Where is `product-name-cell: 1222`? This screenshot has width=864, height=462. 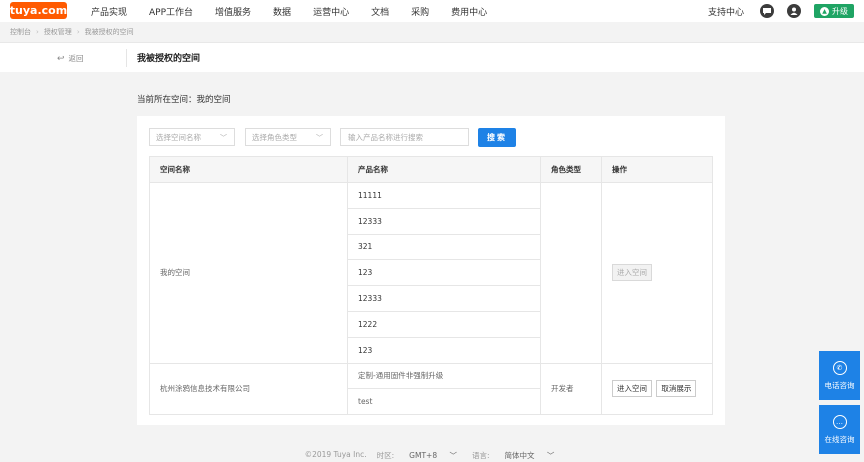 product-name-cell: 1222 is located at coordinates (444, 324).